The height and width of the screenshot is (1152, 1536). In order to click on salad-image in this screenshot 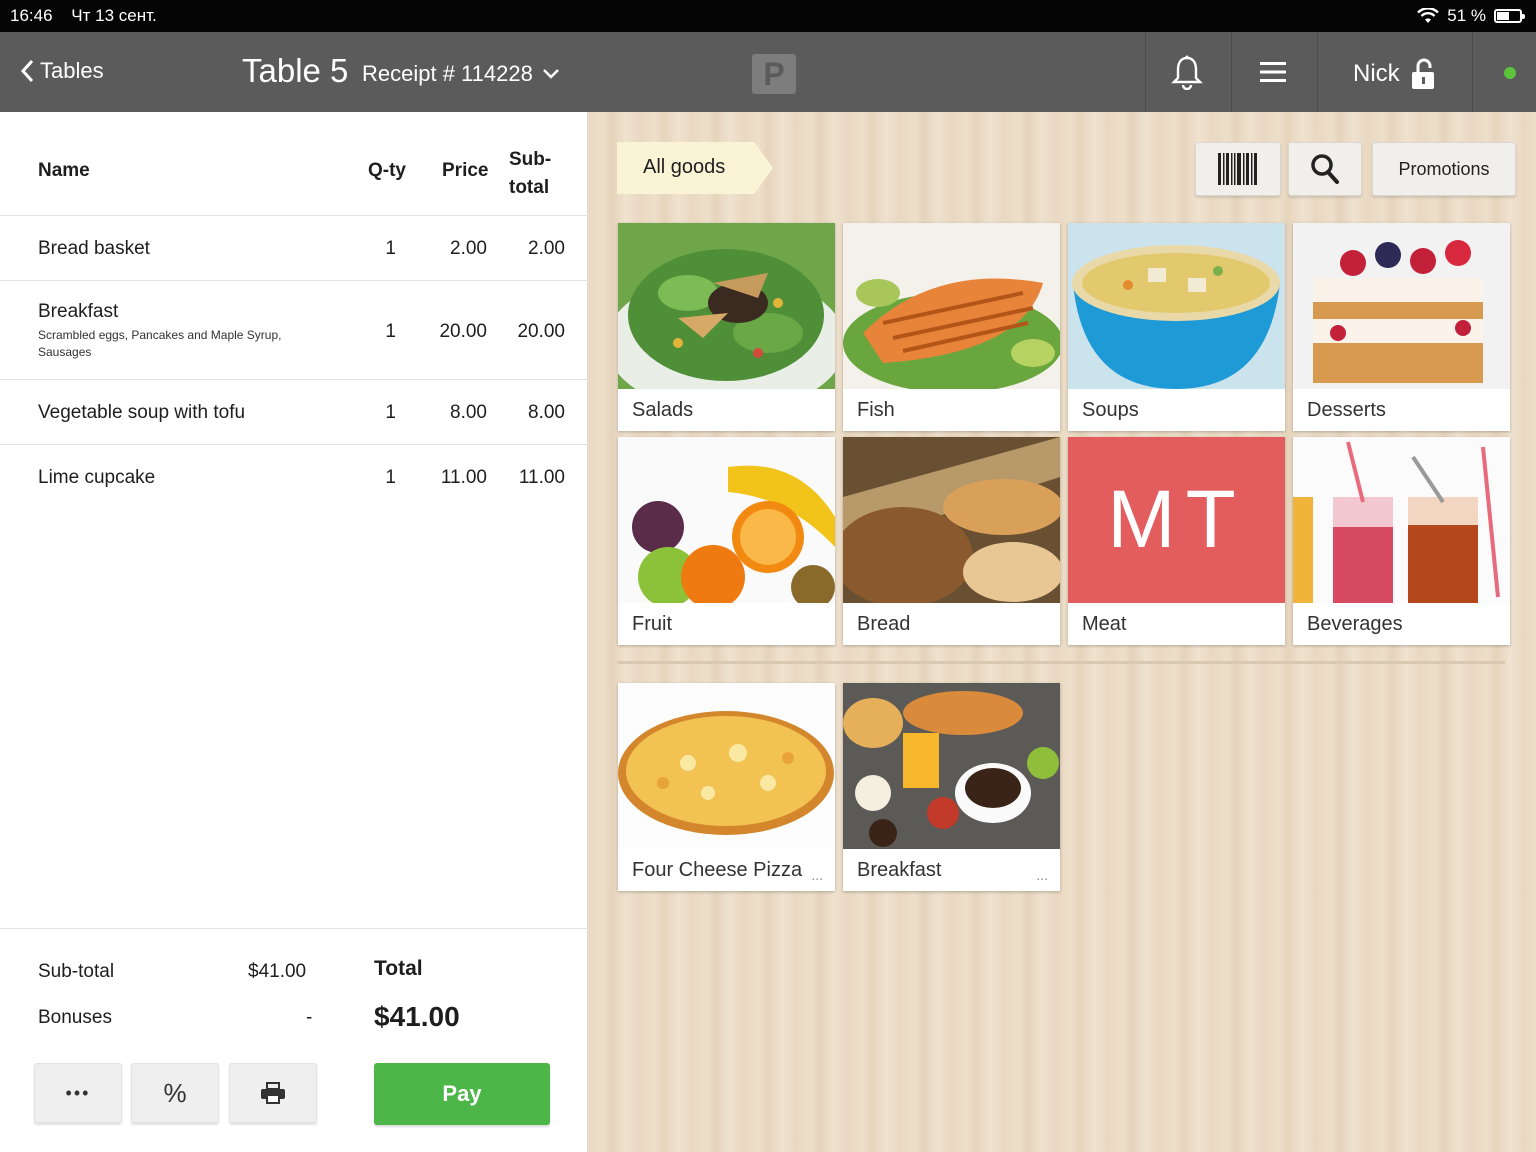, I will do `click(726, 306)`.